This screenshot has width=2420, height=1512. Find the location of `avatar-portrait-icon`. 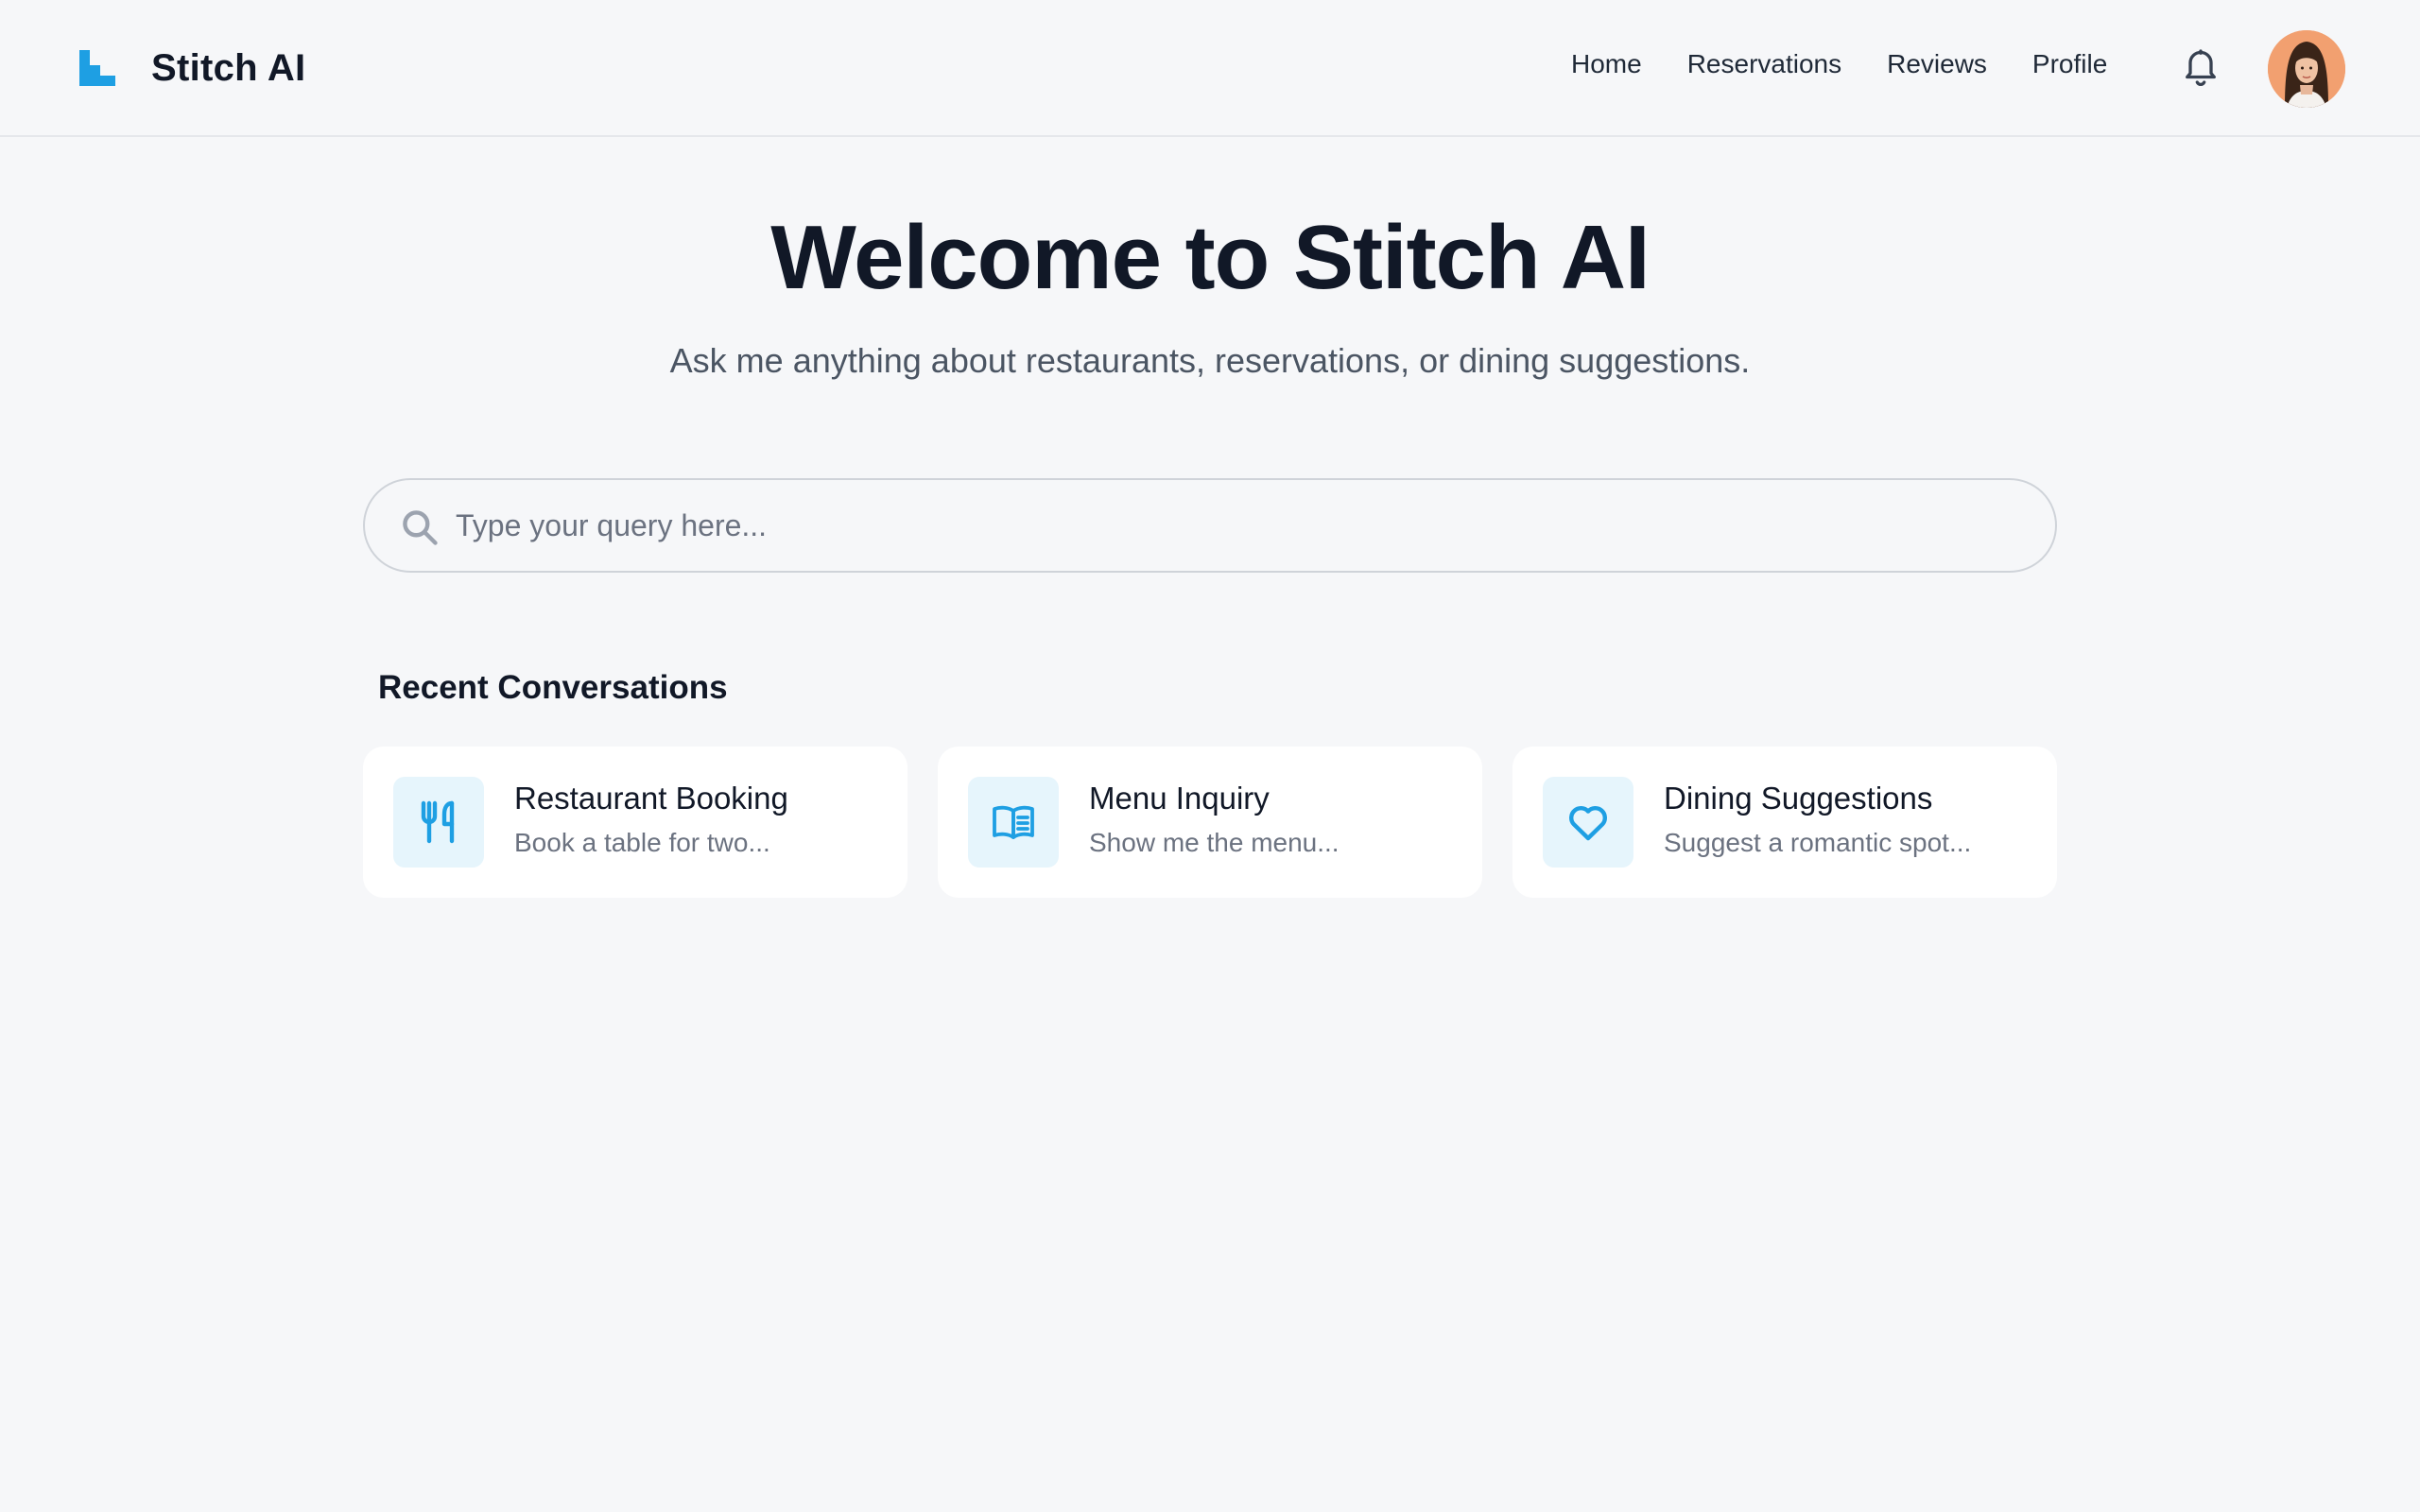

avatar-portrait-icon is located at coordinates (2306, 69).